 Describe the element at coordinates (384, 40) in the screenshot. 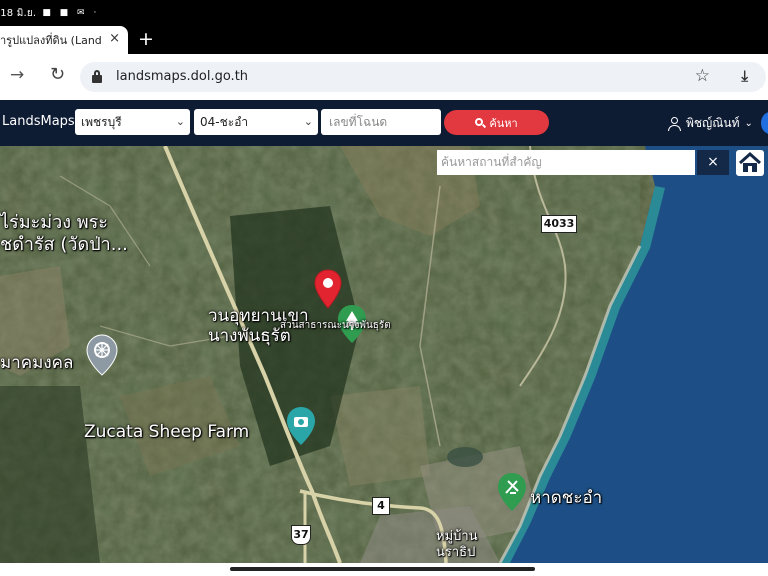

I see `tab-strip: ารูปแปลงที่ดิน (Land × +` at that location.